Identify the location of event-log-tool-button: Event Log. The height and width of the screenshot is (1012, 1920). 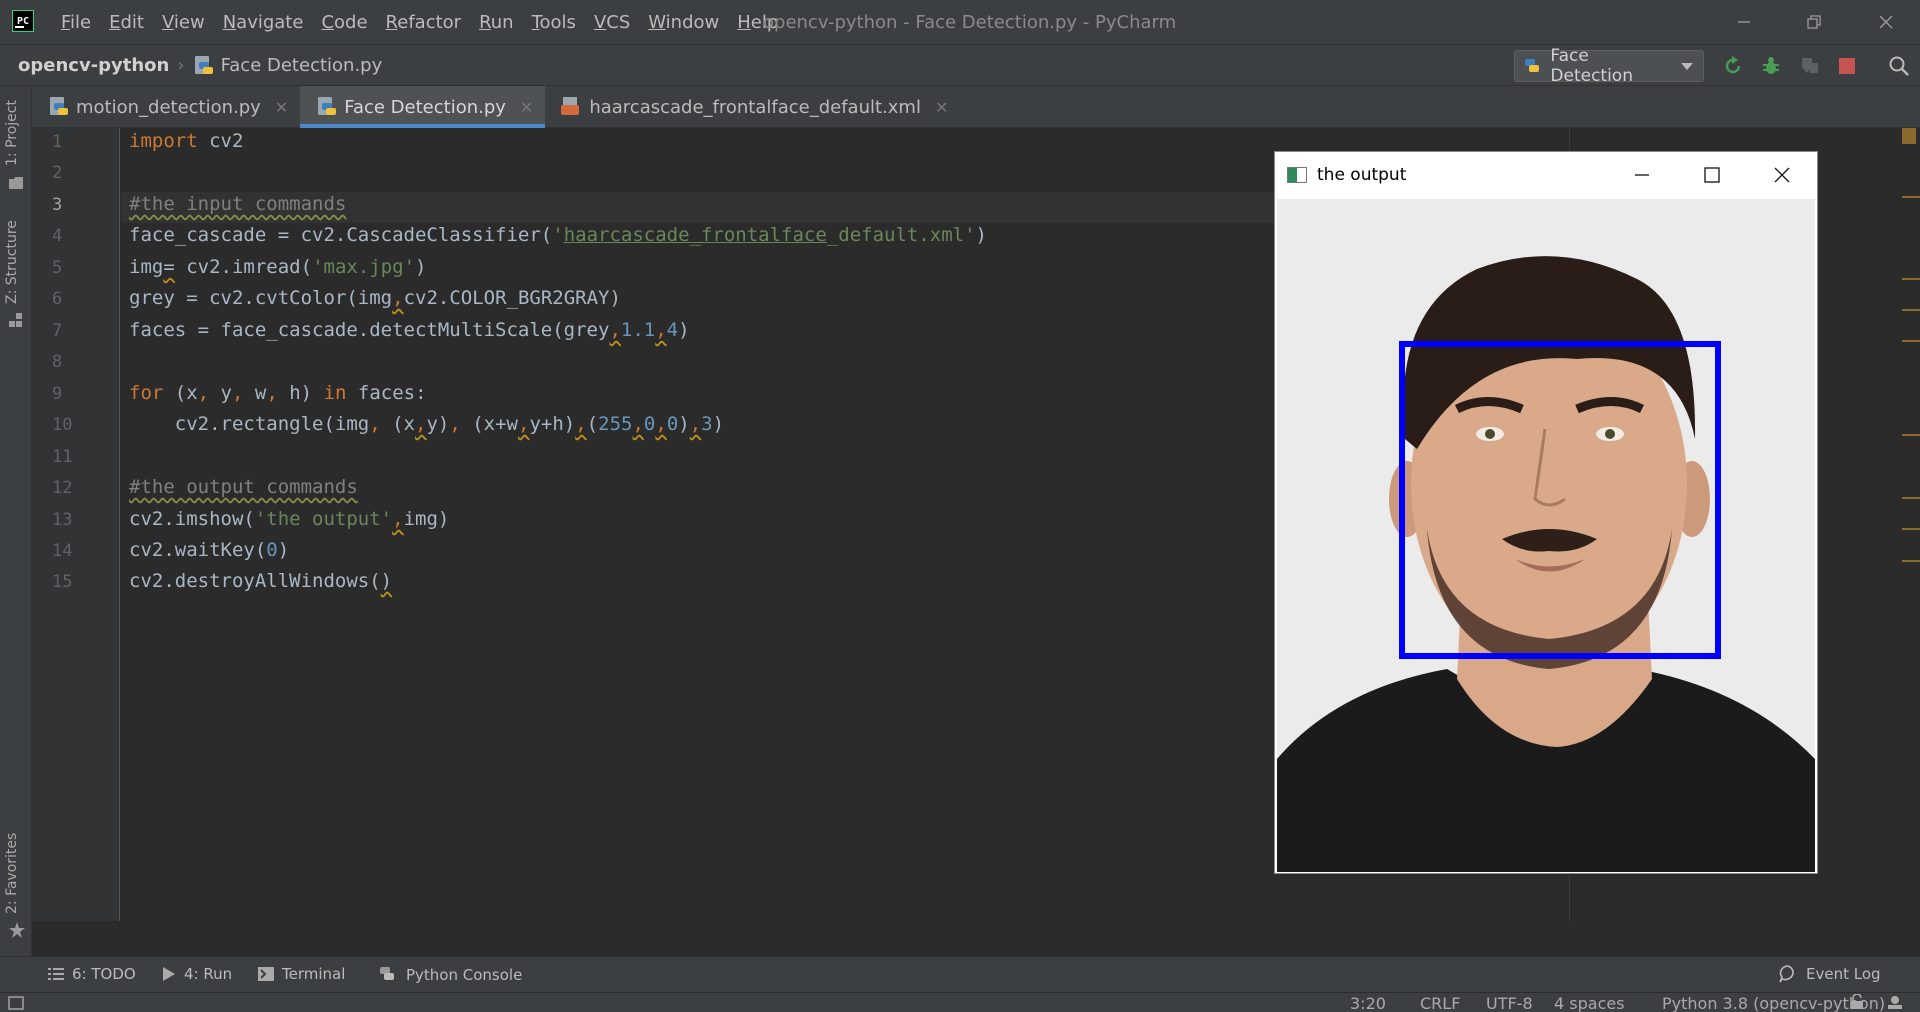
(1829, 974).